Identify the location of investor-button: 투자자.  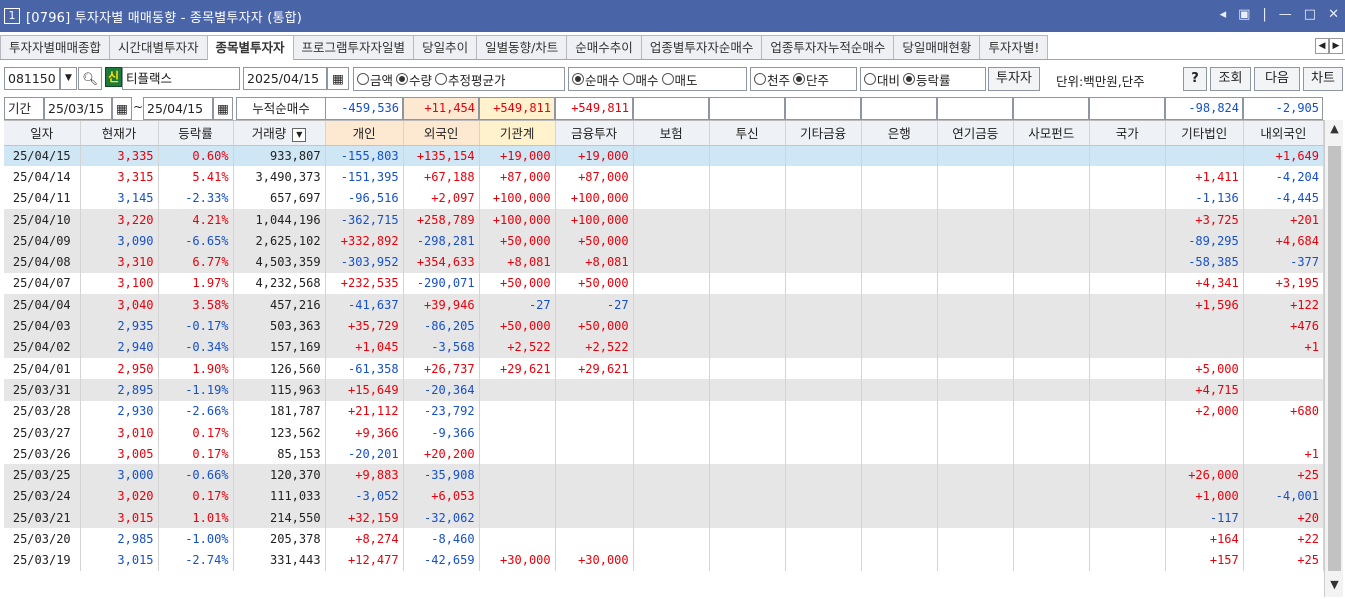
(1014, 79).